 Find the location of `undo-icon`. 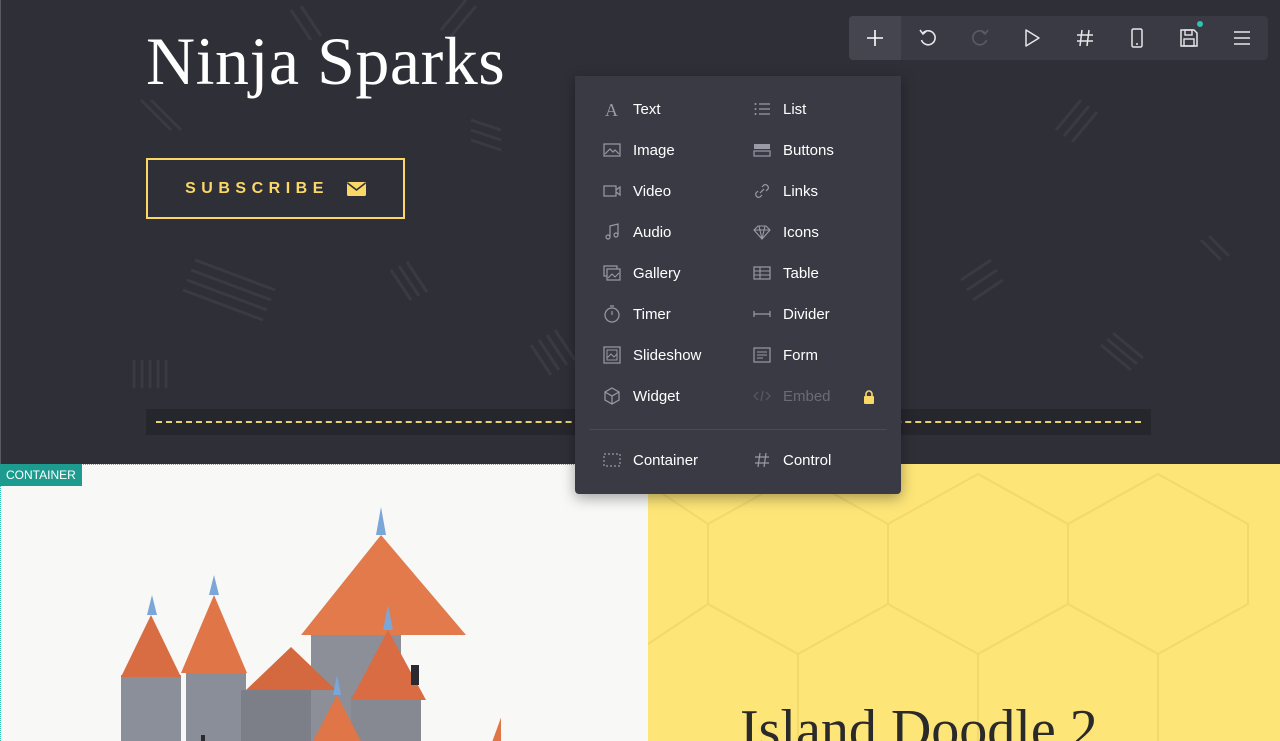

undo-icon is located at coordinates (927, 37).